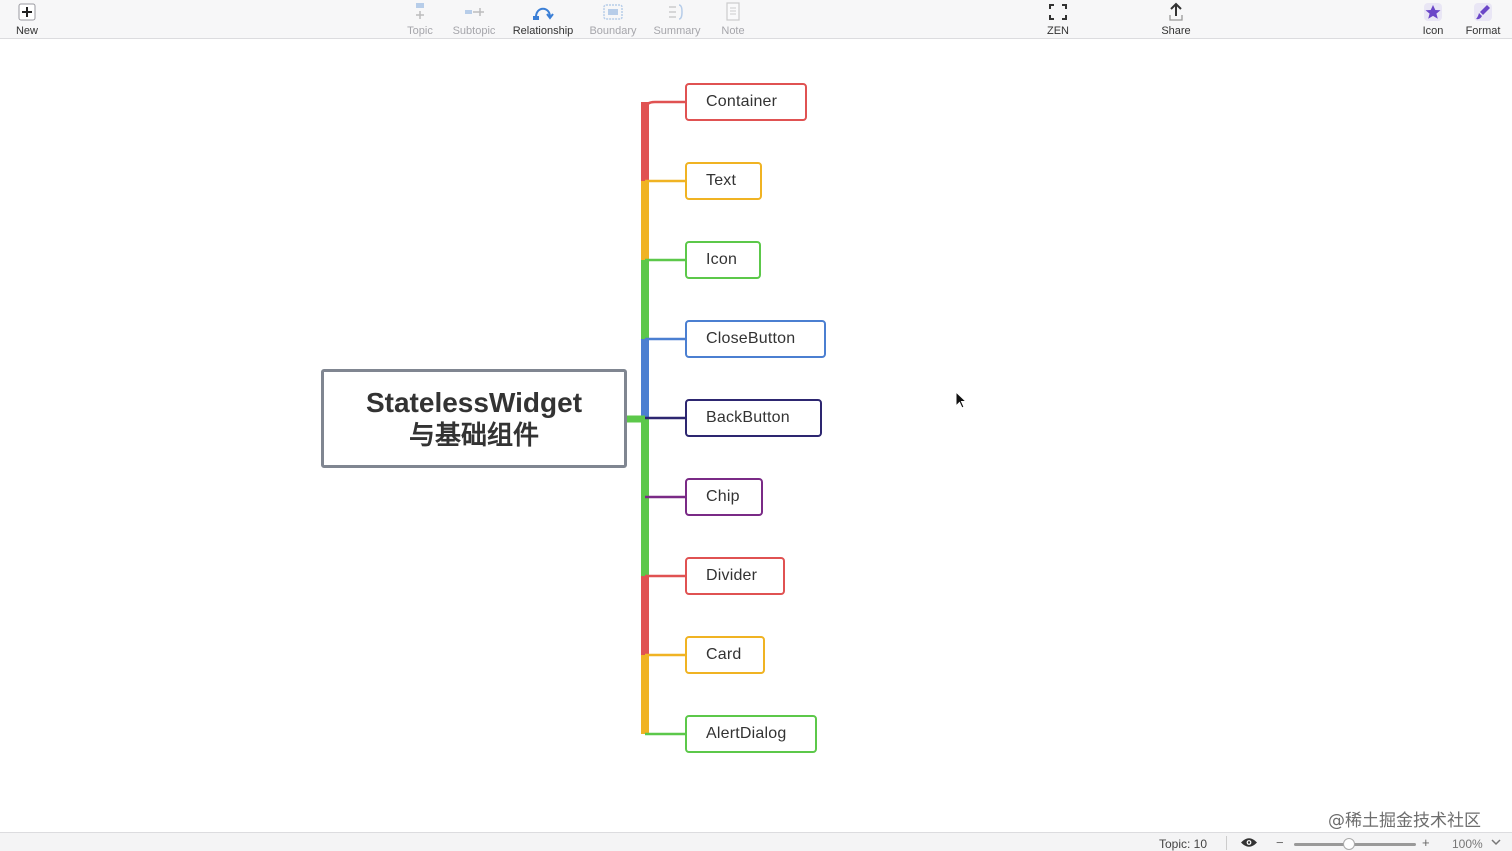 This screenshot has height=851, width=1512. Describe the element at coordinates (1496, 842) in the screenshot. I see `chevron-down-icon` at that location.